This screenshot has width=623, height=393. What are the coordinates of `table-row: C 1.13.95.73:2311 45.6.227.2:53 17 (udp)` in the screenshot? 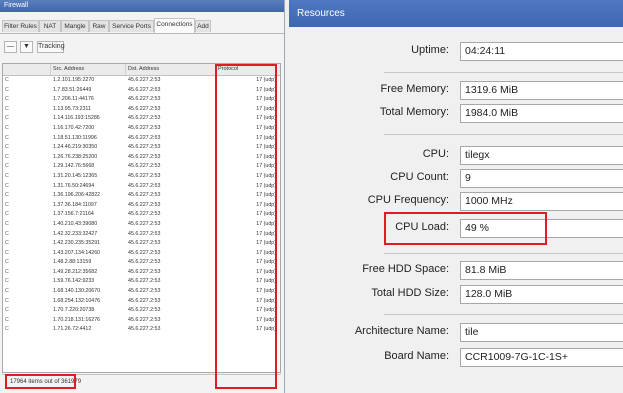 It's located at (141, 110).